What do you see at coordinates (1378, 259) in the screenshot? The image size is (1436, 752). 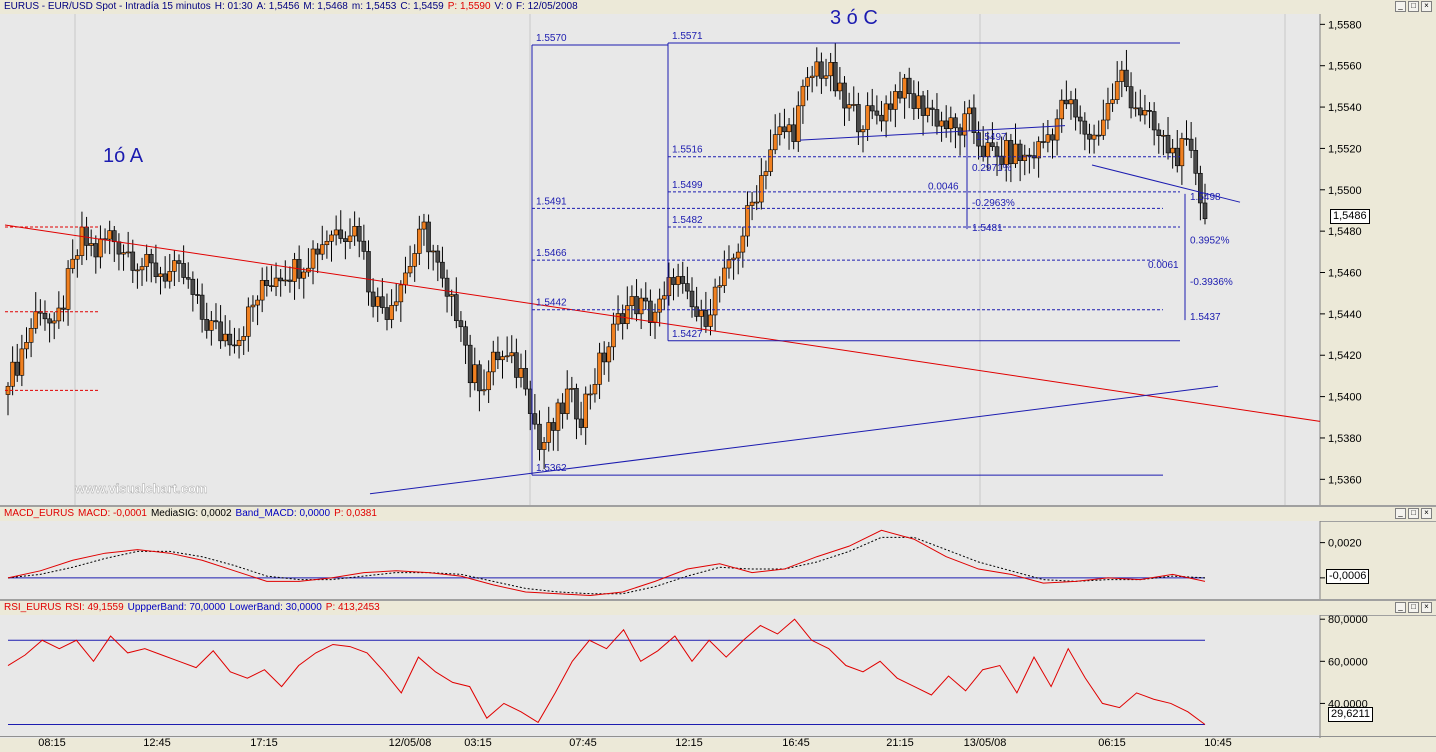 I see `price-axis-background` at bounding box center [1378, 259].